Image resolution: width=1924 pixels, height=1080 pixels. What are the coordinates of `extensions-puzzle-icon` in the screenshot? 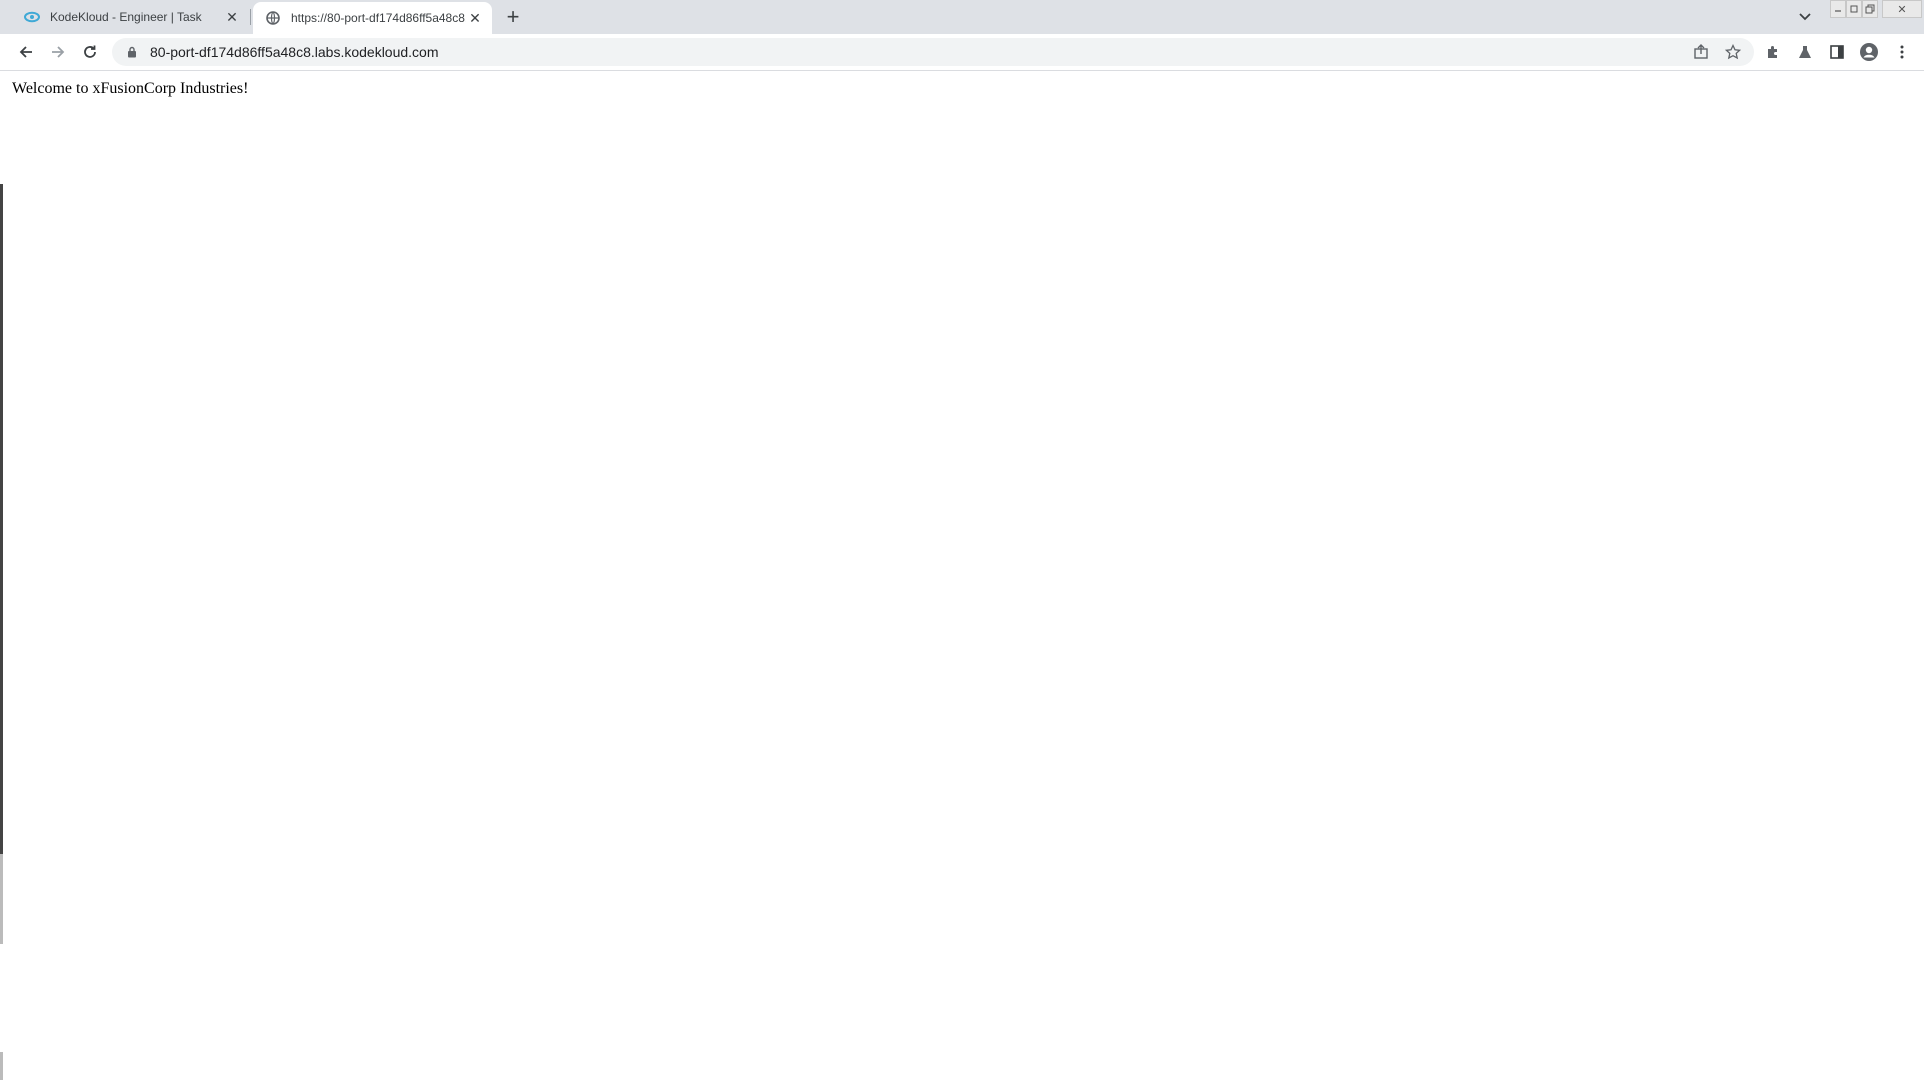 It's located at (1773, 52).